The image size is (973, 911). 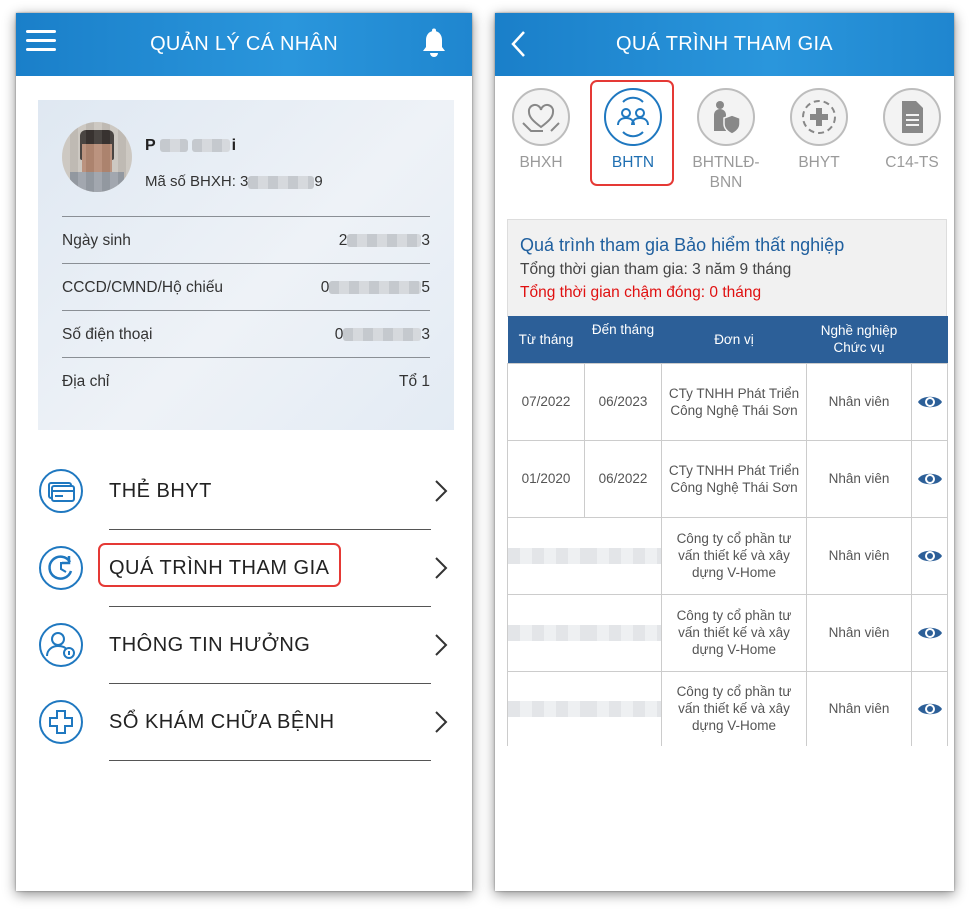 I want to click on total-late-payment-time: Tổng thời gian chậm đóng: 0 tháng, so click(x=641, y=292).